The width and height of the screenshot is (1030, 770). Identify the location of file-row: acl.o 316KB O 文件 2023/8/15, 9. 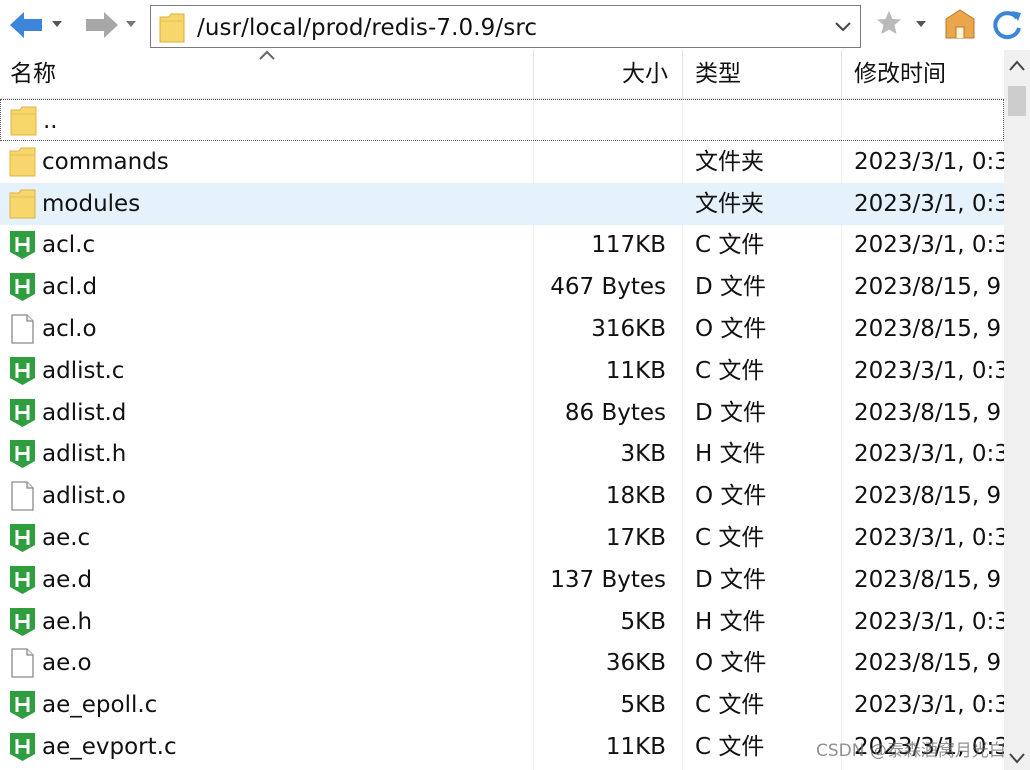
(502, 329).